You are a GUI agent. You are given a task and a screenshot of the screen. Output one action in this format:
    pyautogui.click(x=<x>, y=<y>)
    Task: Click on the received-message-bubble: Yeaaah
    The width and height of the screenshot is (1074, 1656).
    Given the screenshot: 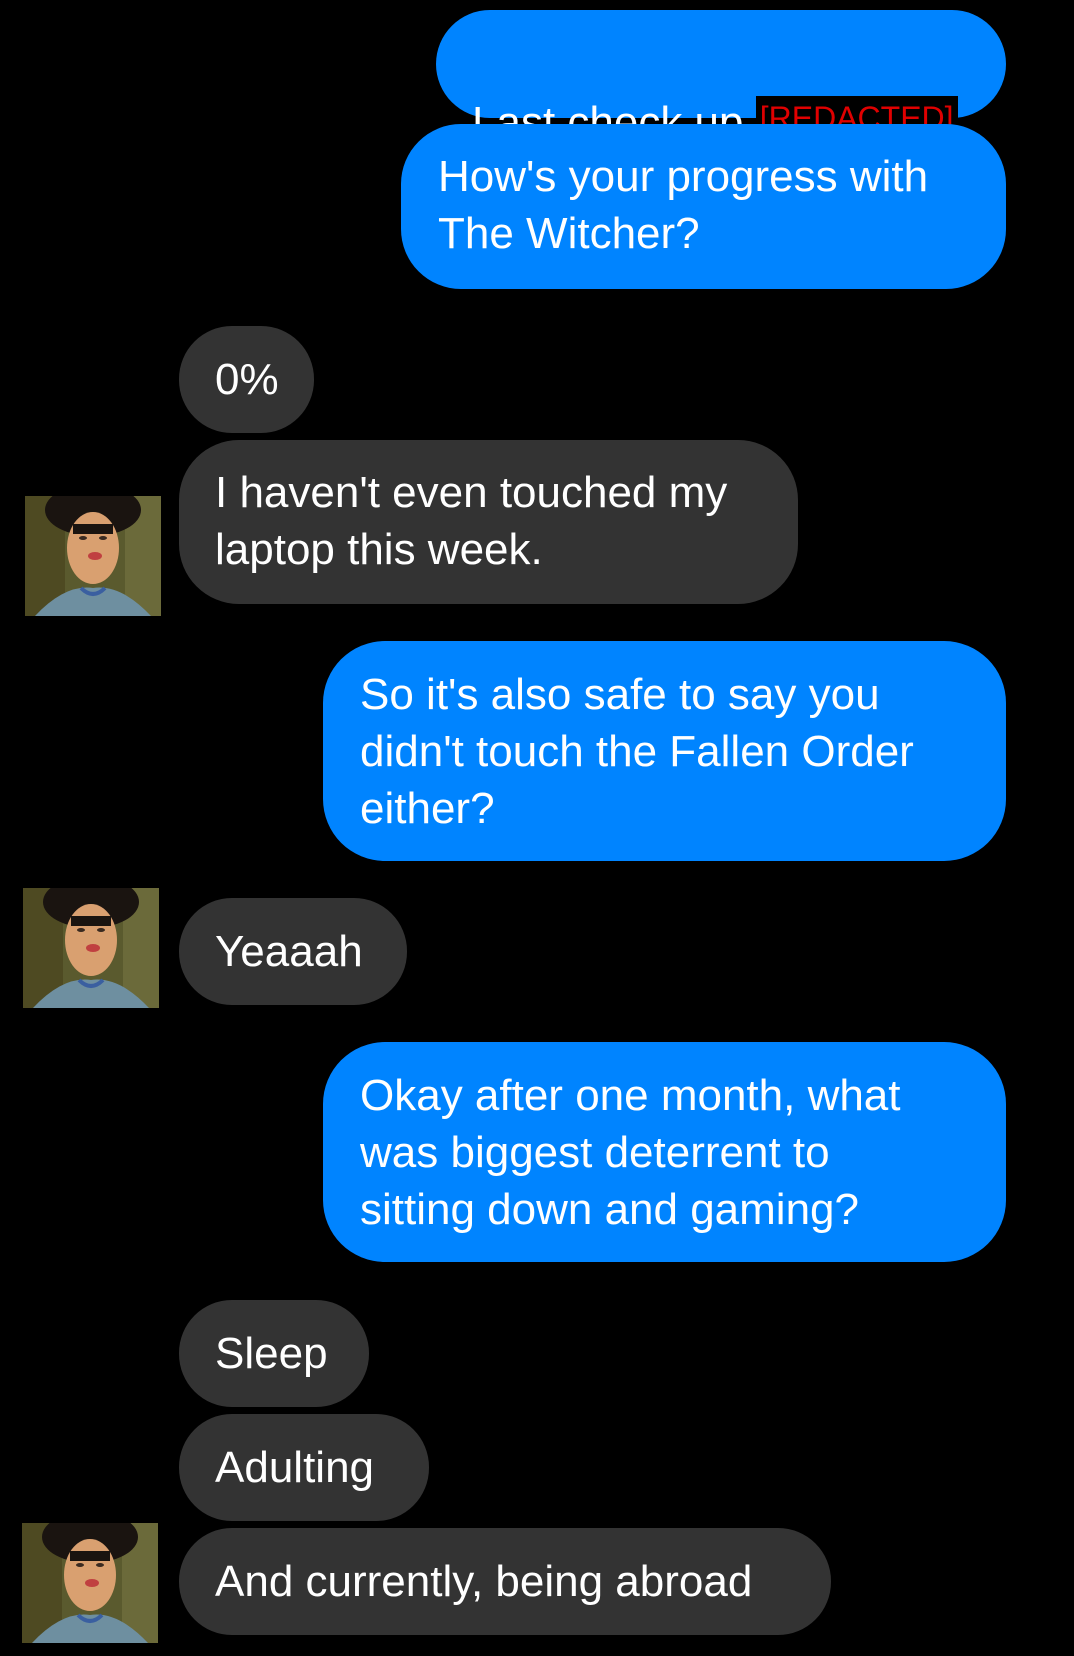 What is the action you would take?
    pyautogui.click(x=293, y=951)
    